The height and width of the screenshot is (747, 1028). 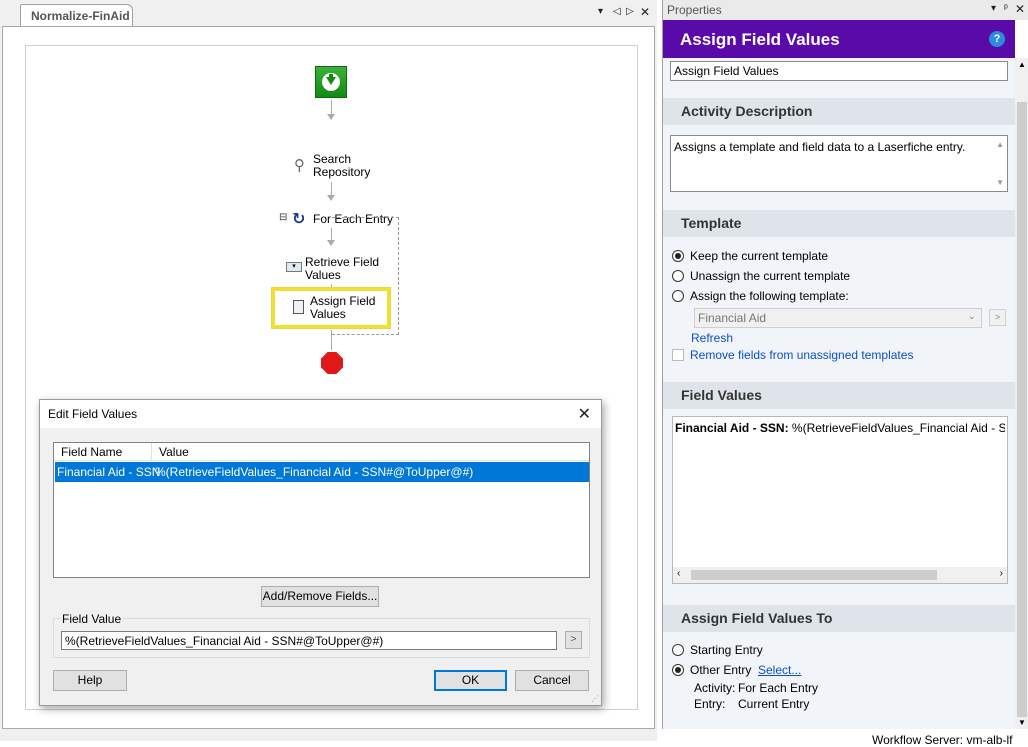 I want to click on radio-other-entry: Other Entry, so click(x=711, y=670).